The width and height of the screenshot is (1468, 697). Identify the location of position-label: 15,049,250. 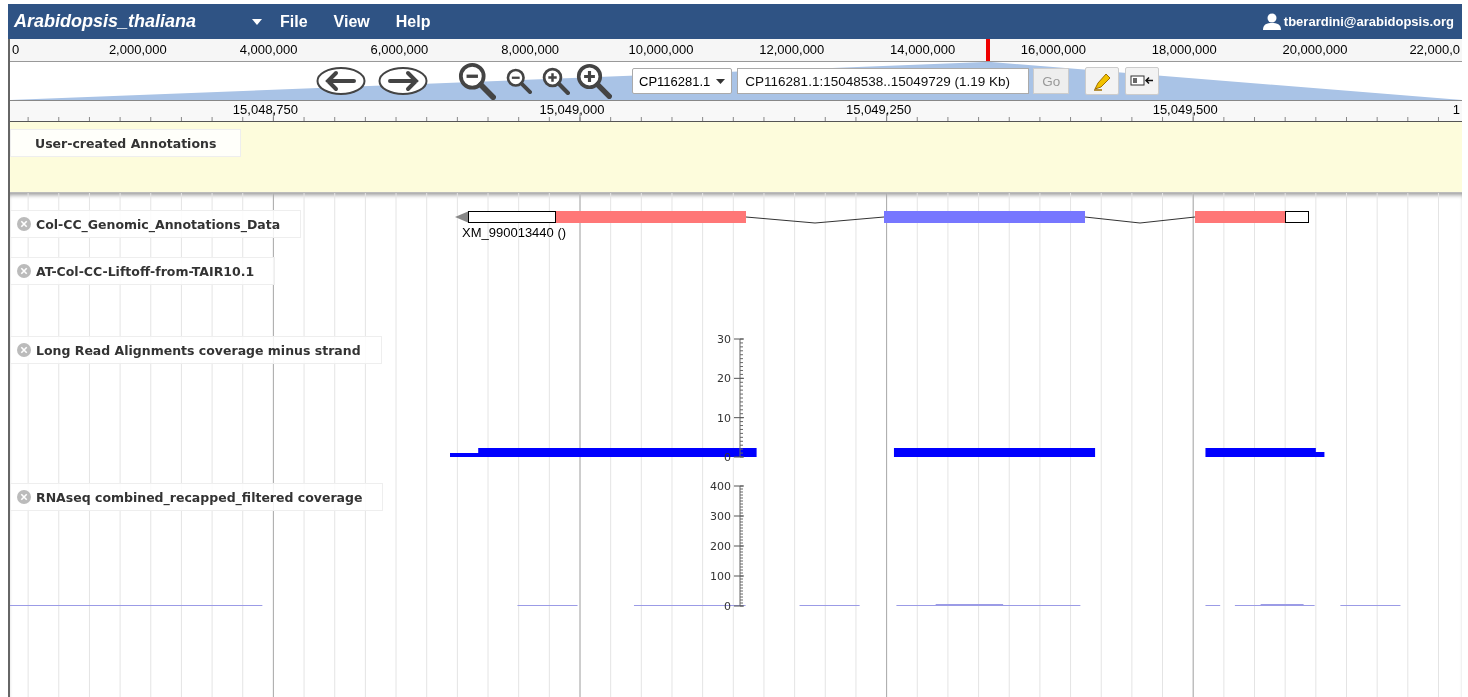
(879, 109).